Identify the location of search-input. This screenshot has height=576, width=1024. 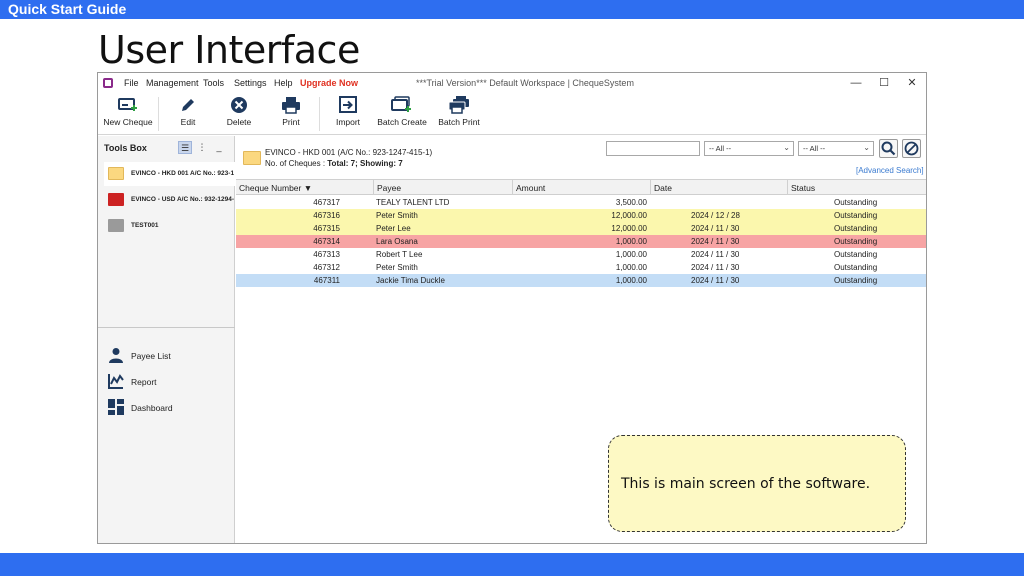
(653, 148).